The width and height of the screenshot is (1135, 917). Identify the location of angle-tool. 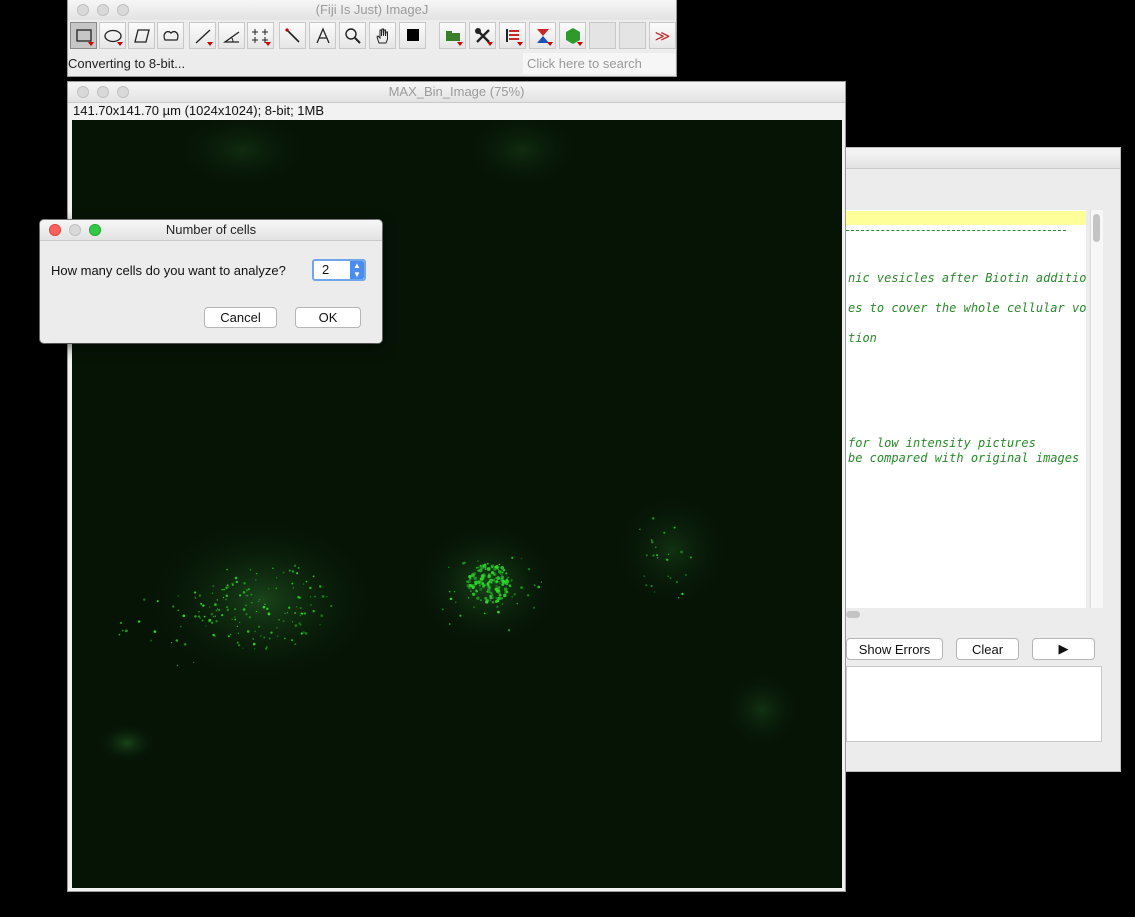
(231, 35).